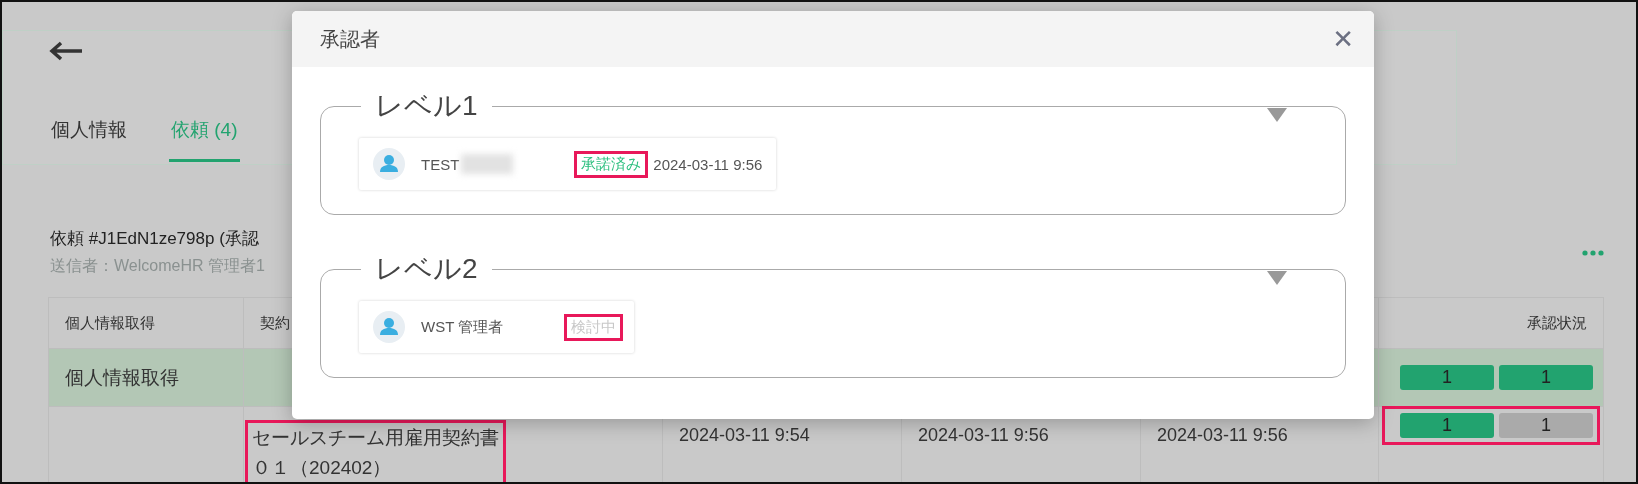 This screenshot has width=1638, height=484. Describe the element at coordinates (110, 322) in the screenshot. I see `column-header: 個人情報取得` at that location.